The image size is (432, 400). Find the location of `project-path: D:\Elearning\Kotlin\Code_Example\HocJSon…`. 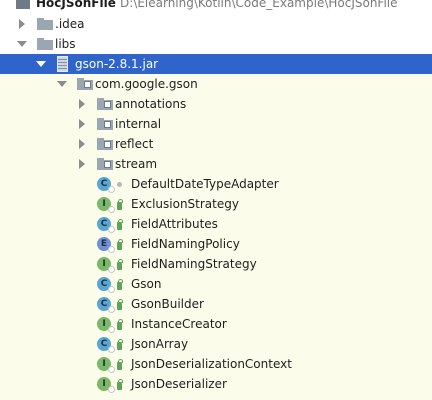

project-path: D:\Elearning\Kotlin\Code_Example\HocJSon… is located at coordinates (259, 5).